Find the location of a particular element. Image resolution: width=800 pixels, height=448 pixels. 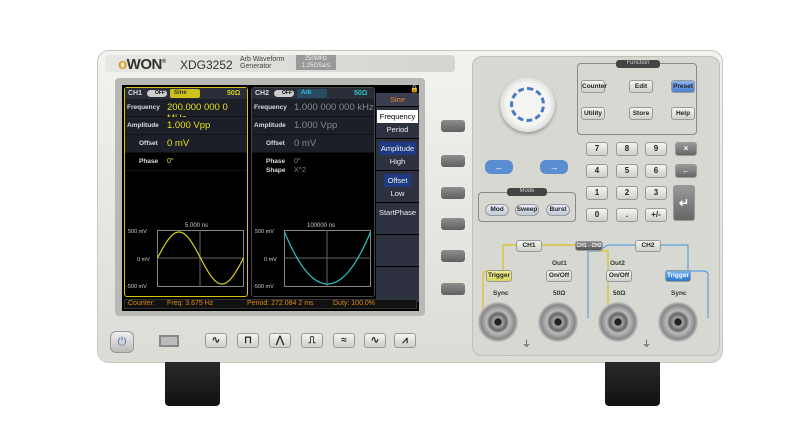

ch1-frequency-row: Frequency200.000 000 0 MHz is located at coordinates (186, 111).